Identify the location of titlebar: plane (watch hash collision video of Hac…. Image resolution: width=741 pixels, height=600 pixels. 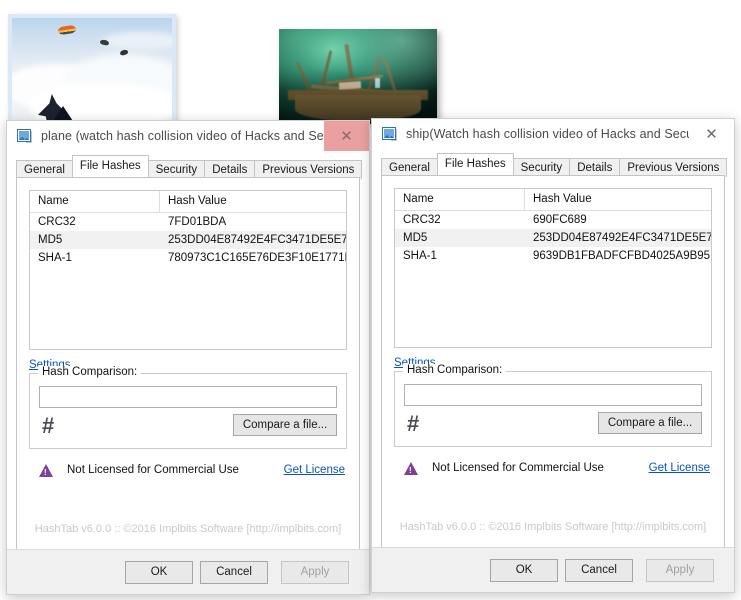
(188, 136).